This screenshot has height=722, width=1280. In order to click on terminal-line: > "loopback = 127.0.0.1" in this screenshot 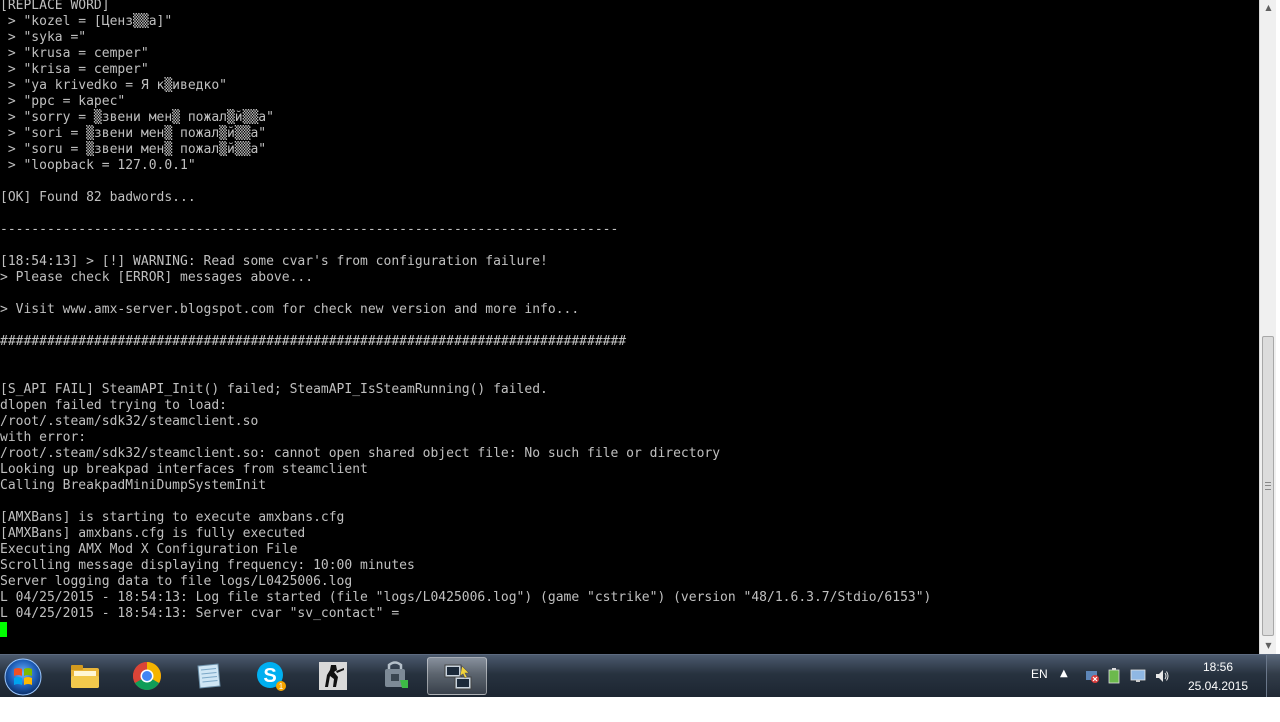, I will do `click(98, 165)`.